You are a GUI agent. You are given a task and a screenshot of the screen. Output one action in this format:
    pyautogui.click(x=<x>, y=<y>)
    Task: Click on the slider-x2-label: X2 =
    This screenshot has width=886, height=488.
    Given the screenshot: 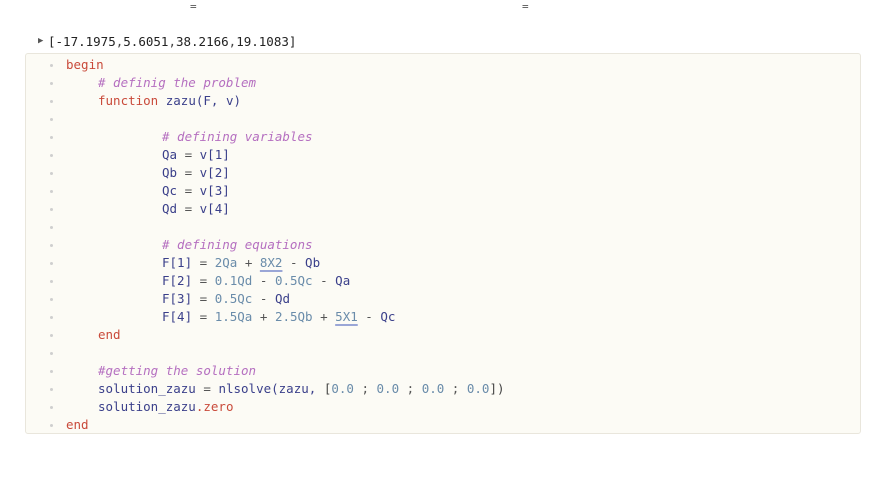 What is the action you would take?
    pyautogui.click(x=525, y=6)
    